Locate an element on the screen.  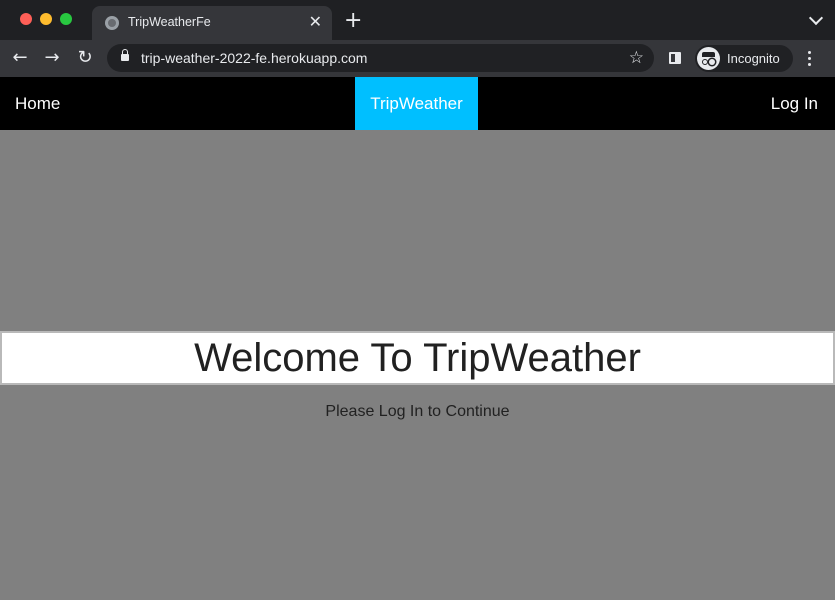
nav-brand-link: TripWeather is located at coordinates (416, 103).